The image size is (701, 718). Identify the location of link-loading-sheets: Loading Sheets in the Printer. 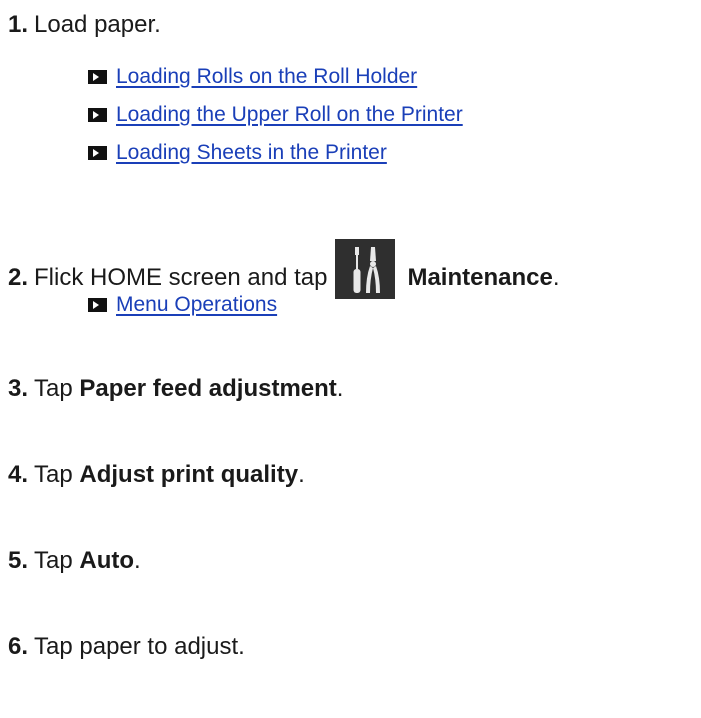
(251, 153).